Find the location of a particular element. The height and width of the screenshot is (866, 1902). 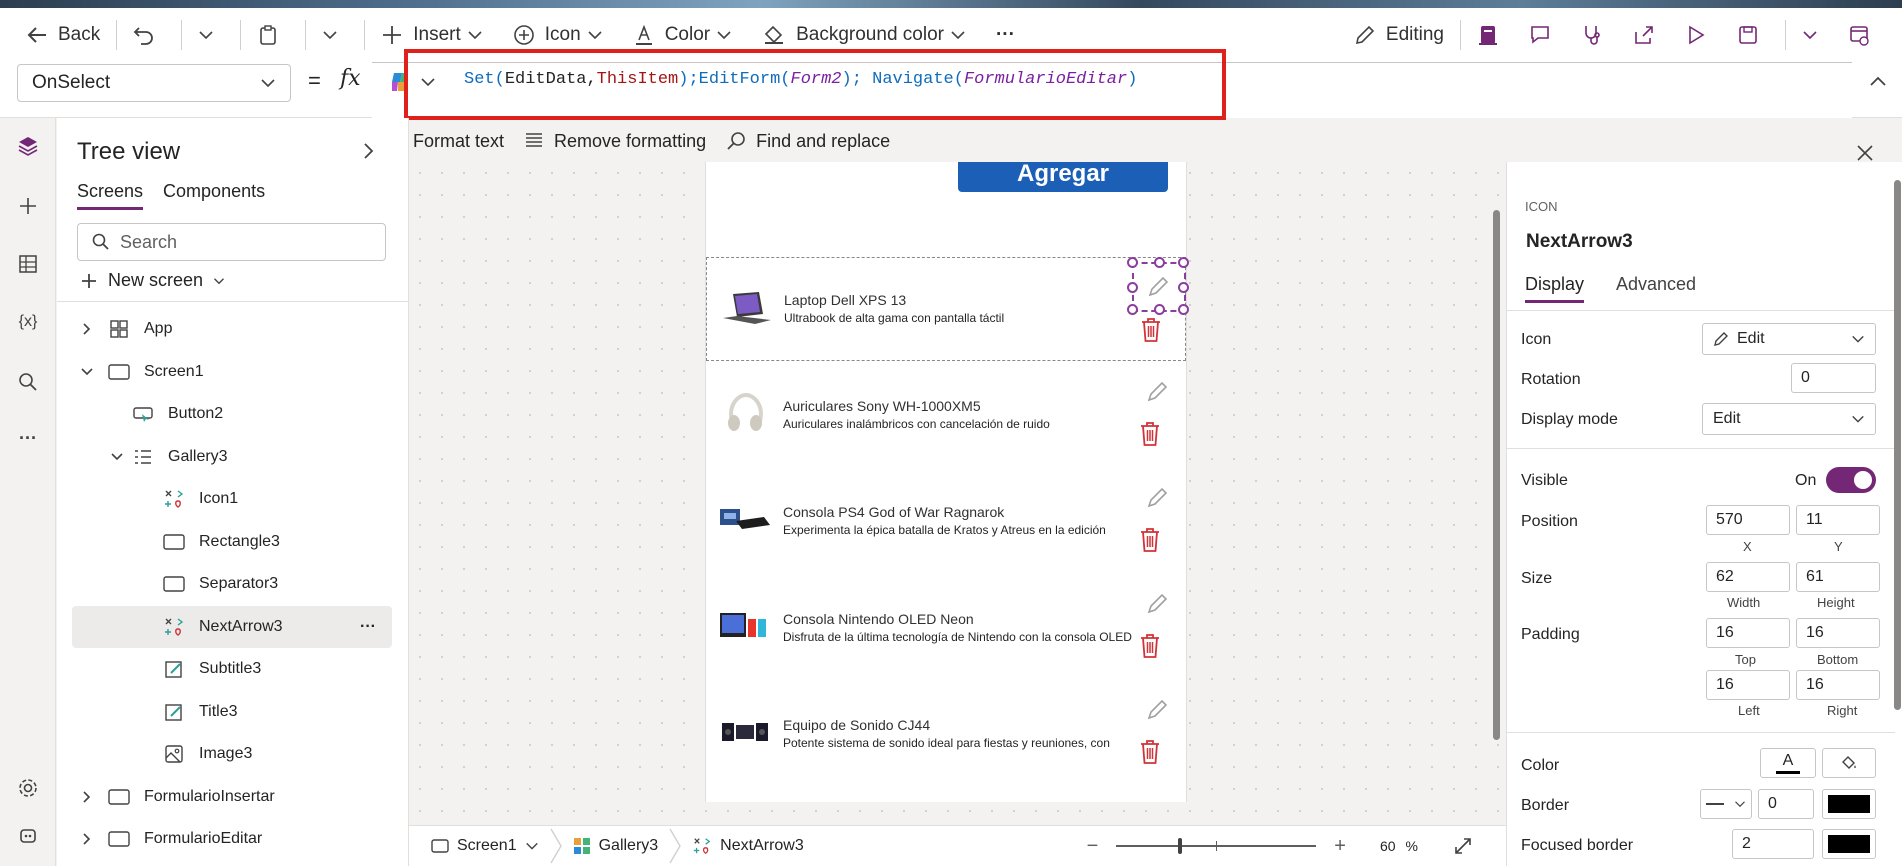

tree-node-nextarrow3: NextArrow3 ··· is located at coordinates (232, 627).